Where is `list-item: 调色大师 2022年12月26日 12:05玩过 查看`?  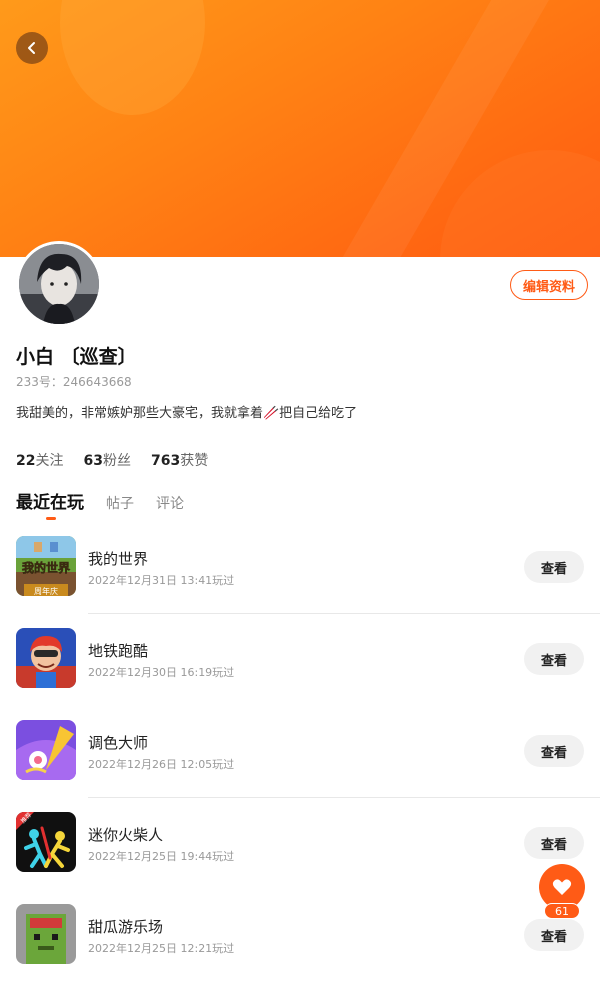
list-item: 调色大师 2022年12月26日 12:05玩过 查看 is located at coordinates (300, 760).